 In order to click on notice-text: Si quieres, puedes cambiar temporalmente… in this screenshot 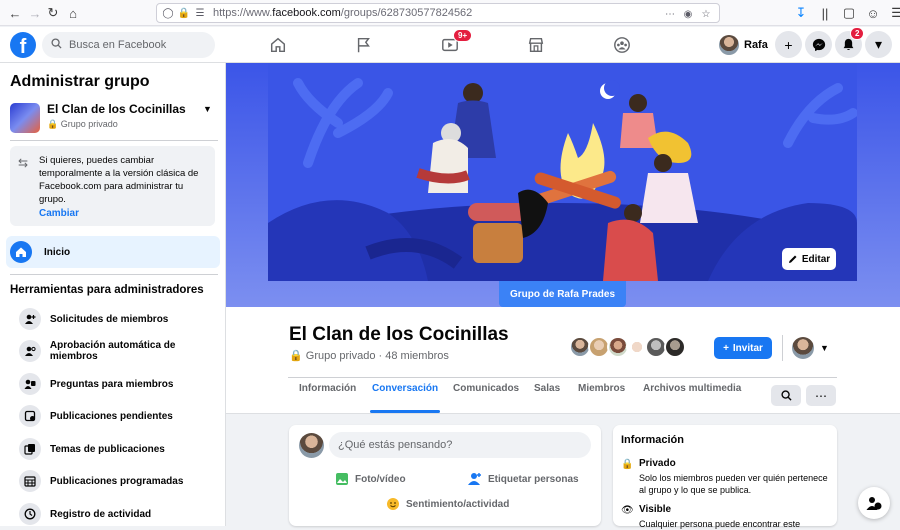, I will do `click(119, 180)`.